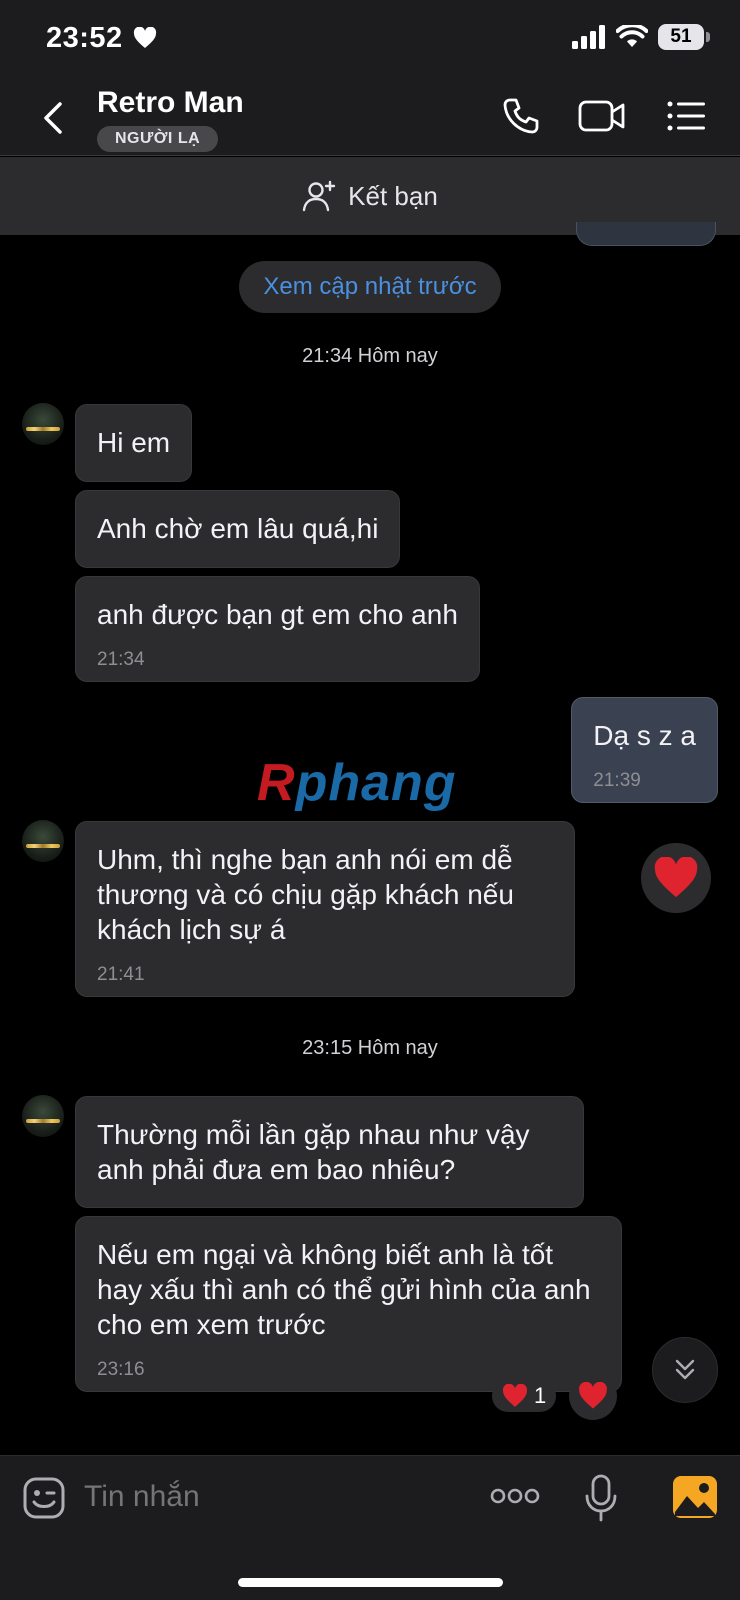 The height and width of the screenshot is (1600, 740). I want to click on time-separator: 21:34 Hôm nay, so click(370, 356).